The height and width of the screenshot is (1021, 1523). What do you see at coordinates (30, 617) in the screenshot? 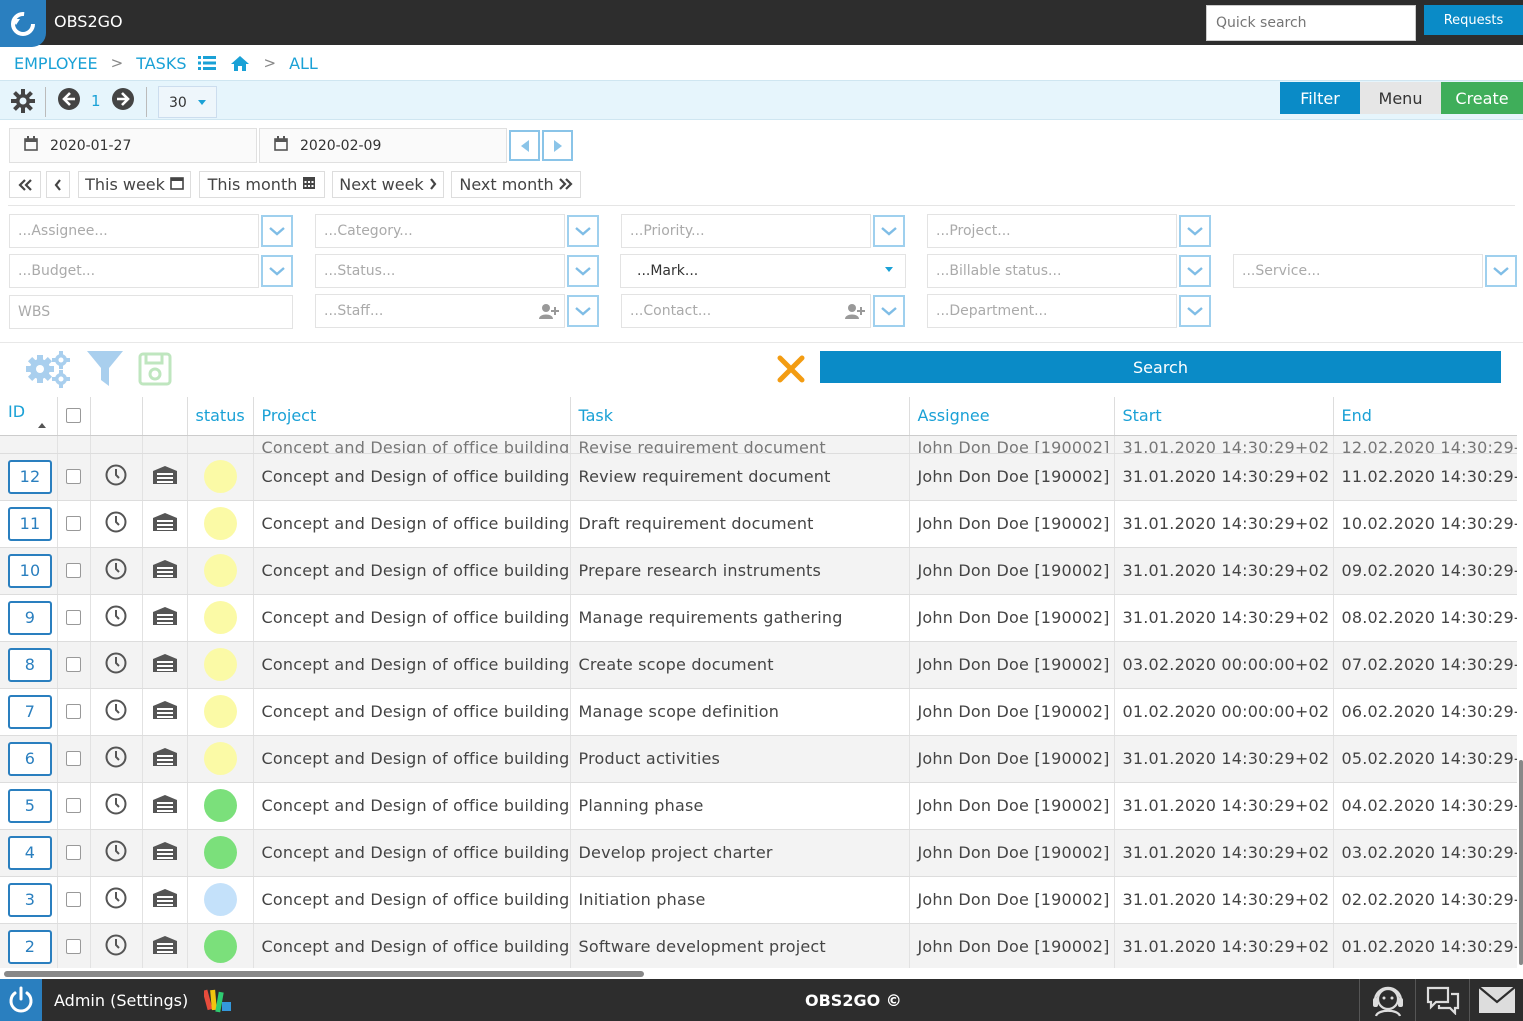
I see `row-id-button: 9` at bounding box center [30, 617].